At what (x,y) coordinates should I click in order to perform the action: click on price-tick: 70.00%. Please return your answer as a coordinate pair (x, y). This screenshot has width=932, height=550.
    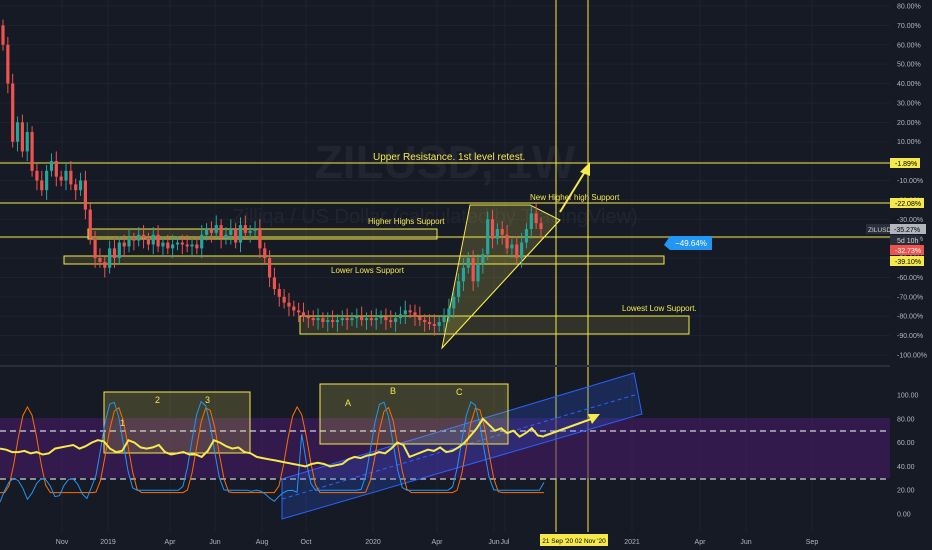
    Looking at the image, I should click on (909, 26).